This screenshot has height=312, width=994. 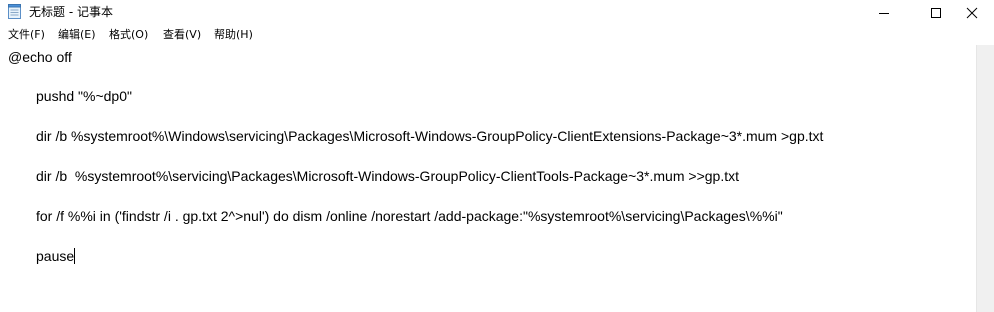 I want to click on maximize-icon, so click(x=936, y=12).